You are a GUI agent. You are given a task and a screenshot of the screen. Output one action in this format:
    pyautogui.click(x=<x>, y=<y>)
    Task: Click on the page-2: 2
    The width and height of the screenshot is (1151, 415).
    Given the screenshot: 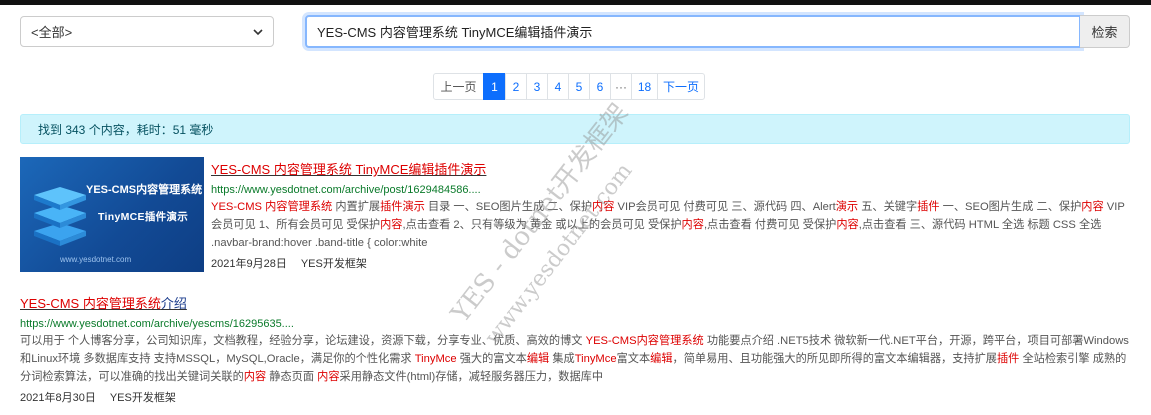 What is the action you would take?
    pyautogui.click(x=516, y=86)
    